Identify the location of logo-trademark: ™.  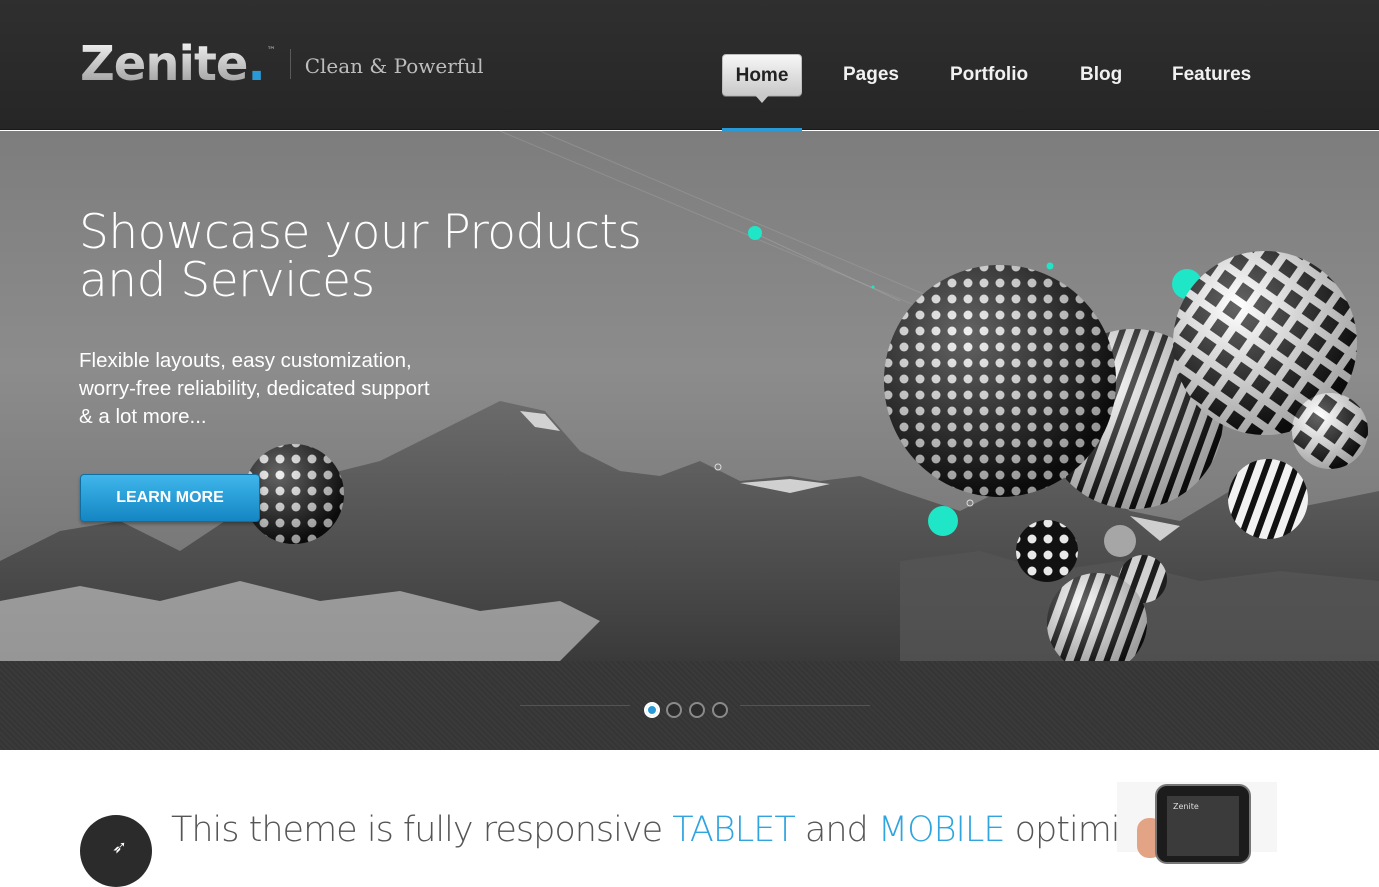
(271, 51).